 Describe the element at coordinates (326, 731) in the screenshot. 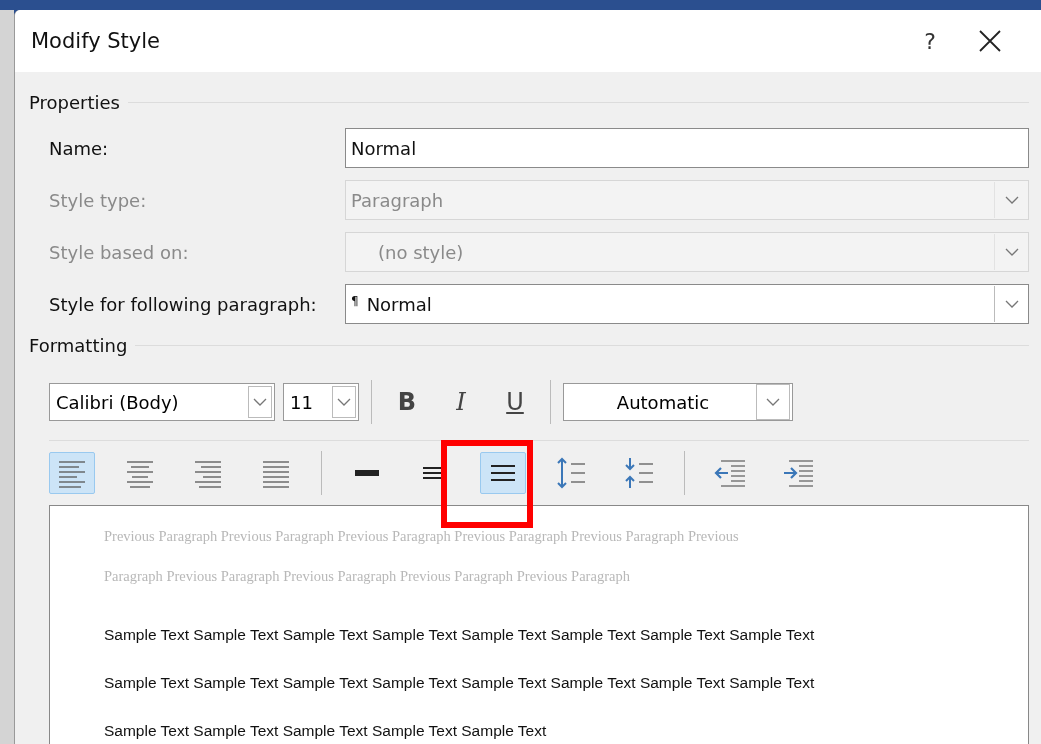

I see `sample-text: Sample Text Sample Text Sample Text Sample Text Sample Text` at that location.